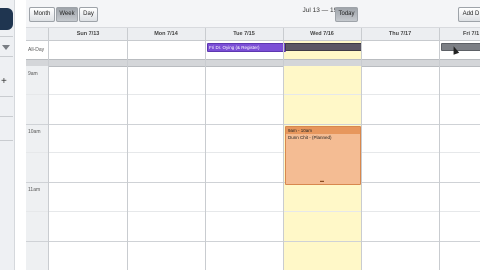  I want to click on plus-icon: +, so click(4, 81).